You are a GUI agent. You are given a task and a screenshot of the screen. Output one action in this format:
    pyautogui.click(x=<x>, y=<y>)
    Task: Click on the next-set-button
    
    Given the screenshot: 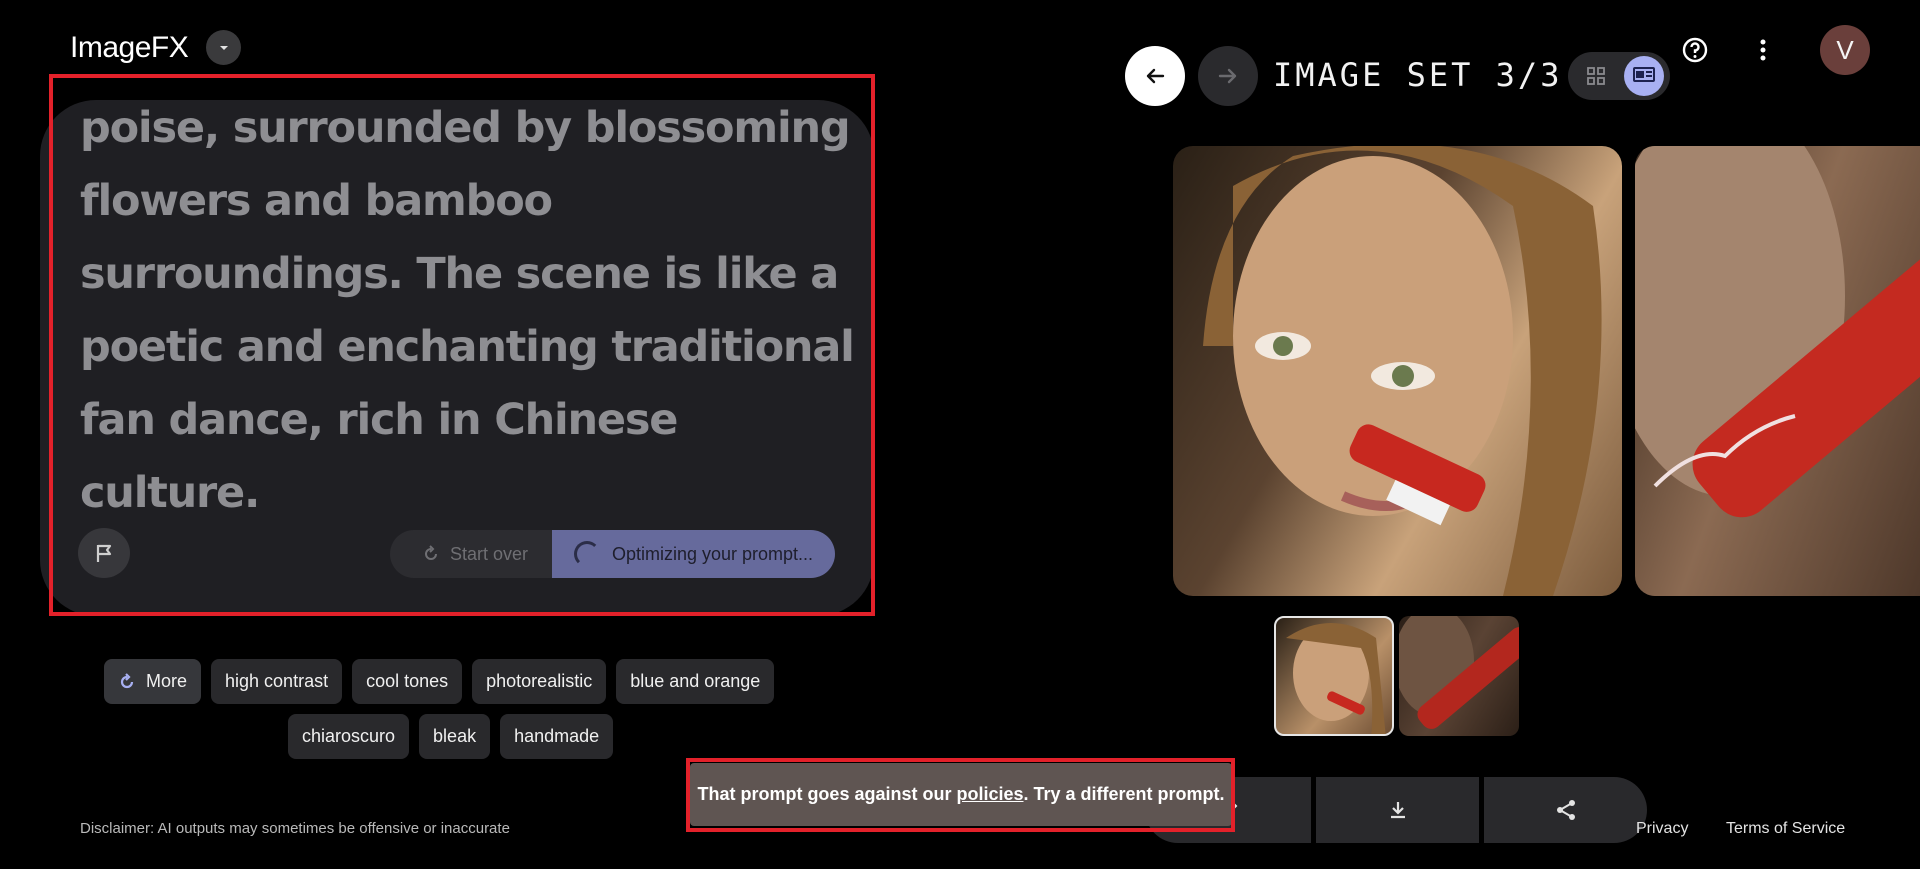 What is the action you would take?
    pyautogui.click(x=1228, y=76)
    